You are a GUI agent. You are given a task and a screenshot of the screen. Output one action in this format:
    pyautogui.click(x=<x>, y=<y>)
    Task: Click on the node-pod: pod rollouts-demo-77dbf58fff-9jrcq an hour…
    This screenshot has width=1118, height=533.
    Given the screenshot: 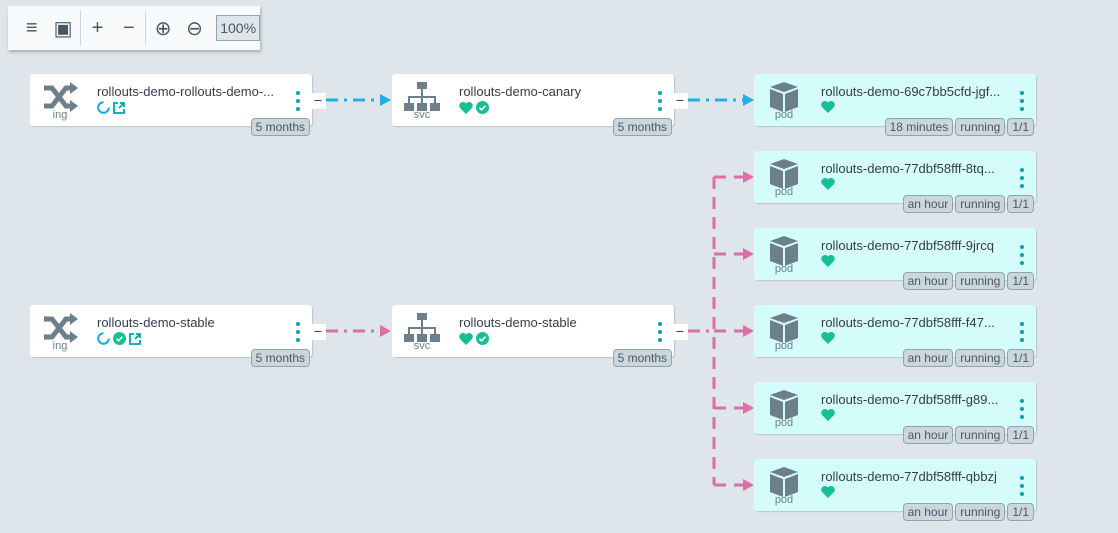 What is the action you would take?
    pyautogui.click(x=895, y=259)
    